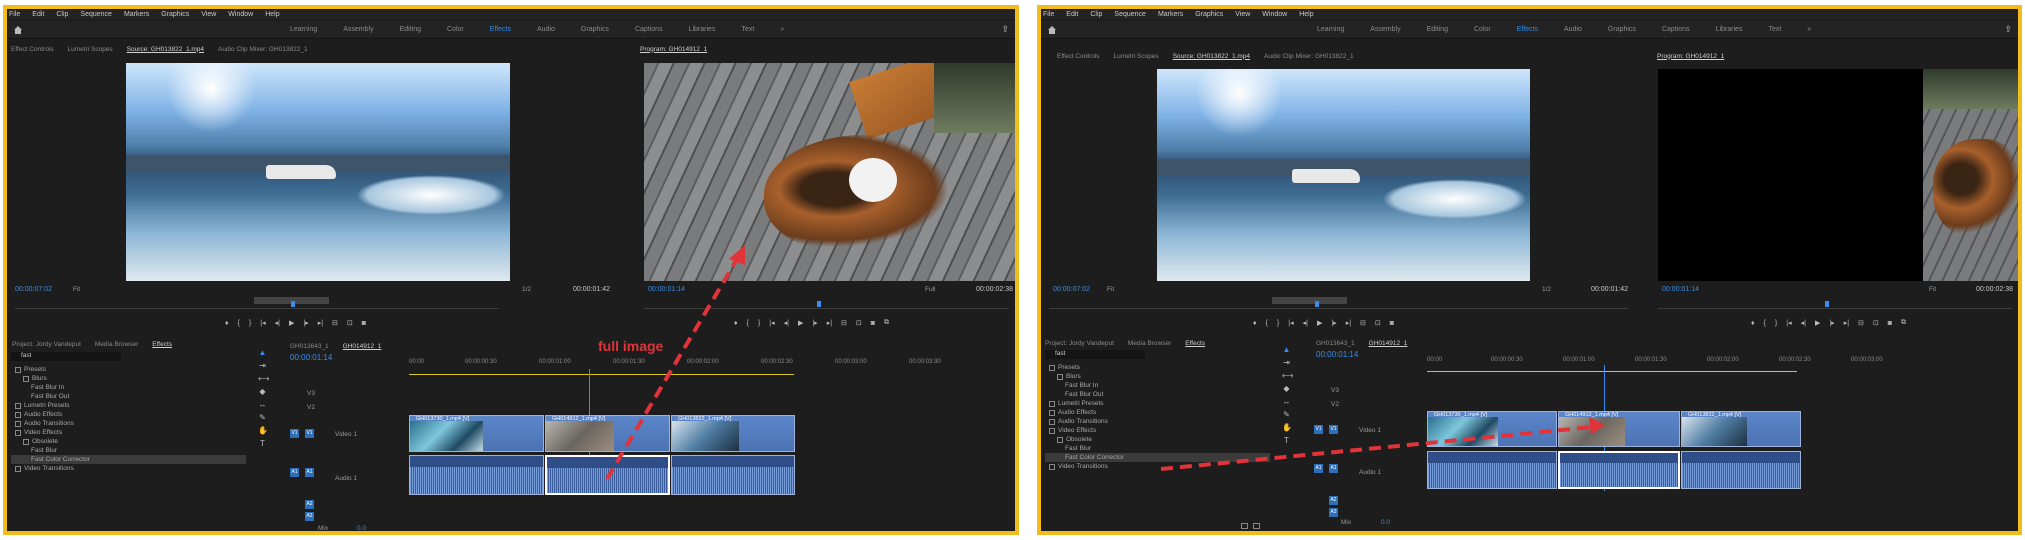 Image resolution: width=2025 pixels, height=540 pixels. What do you see at coordinates (631, 346) in the screenshot?
I see `annotation-label: full image` at bounding box center [631, 346].